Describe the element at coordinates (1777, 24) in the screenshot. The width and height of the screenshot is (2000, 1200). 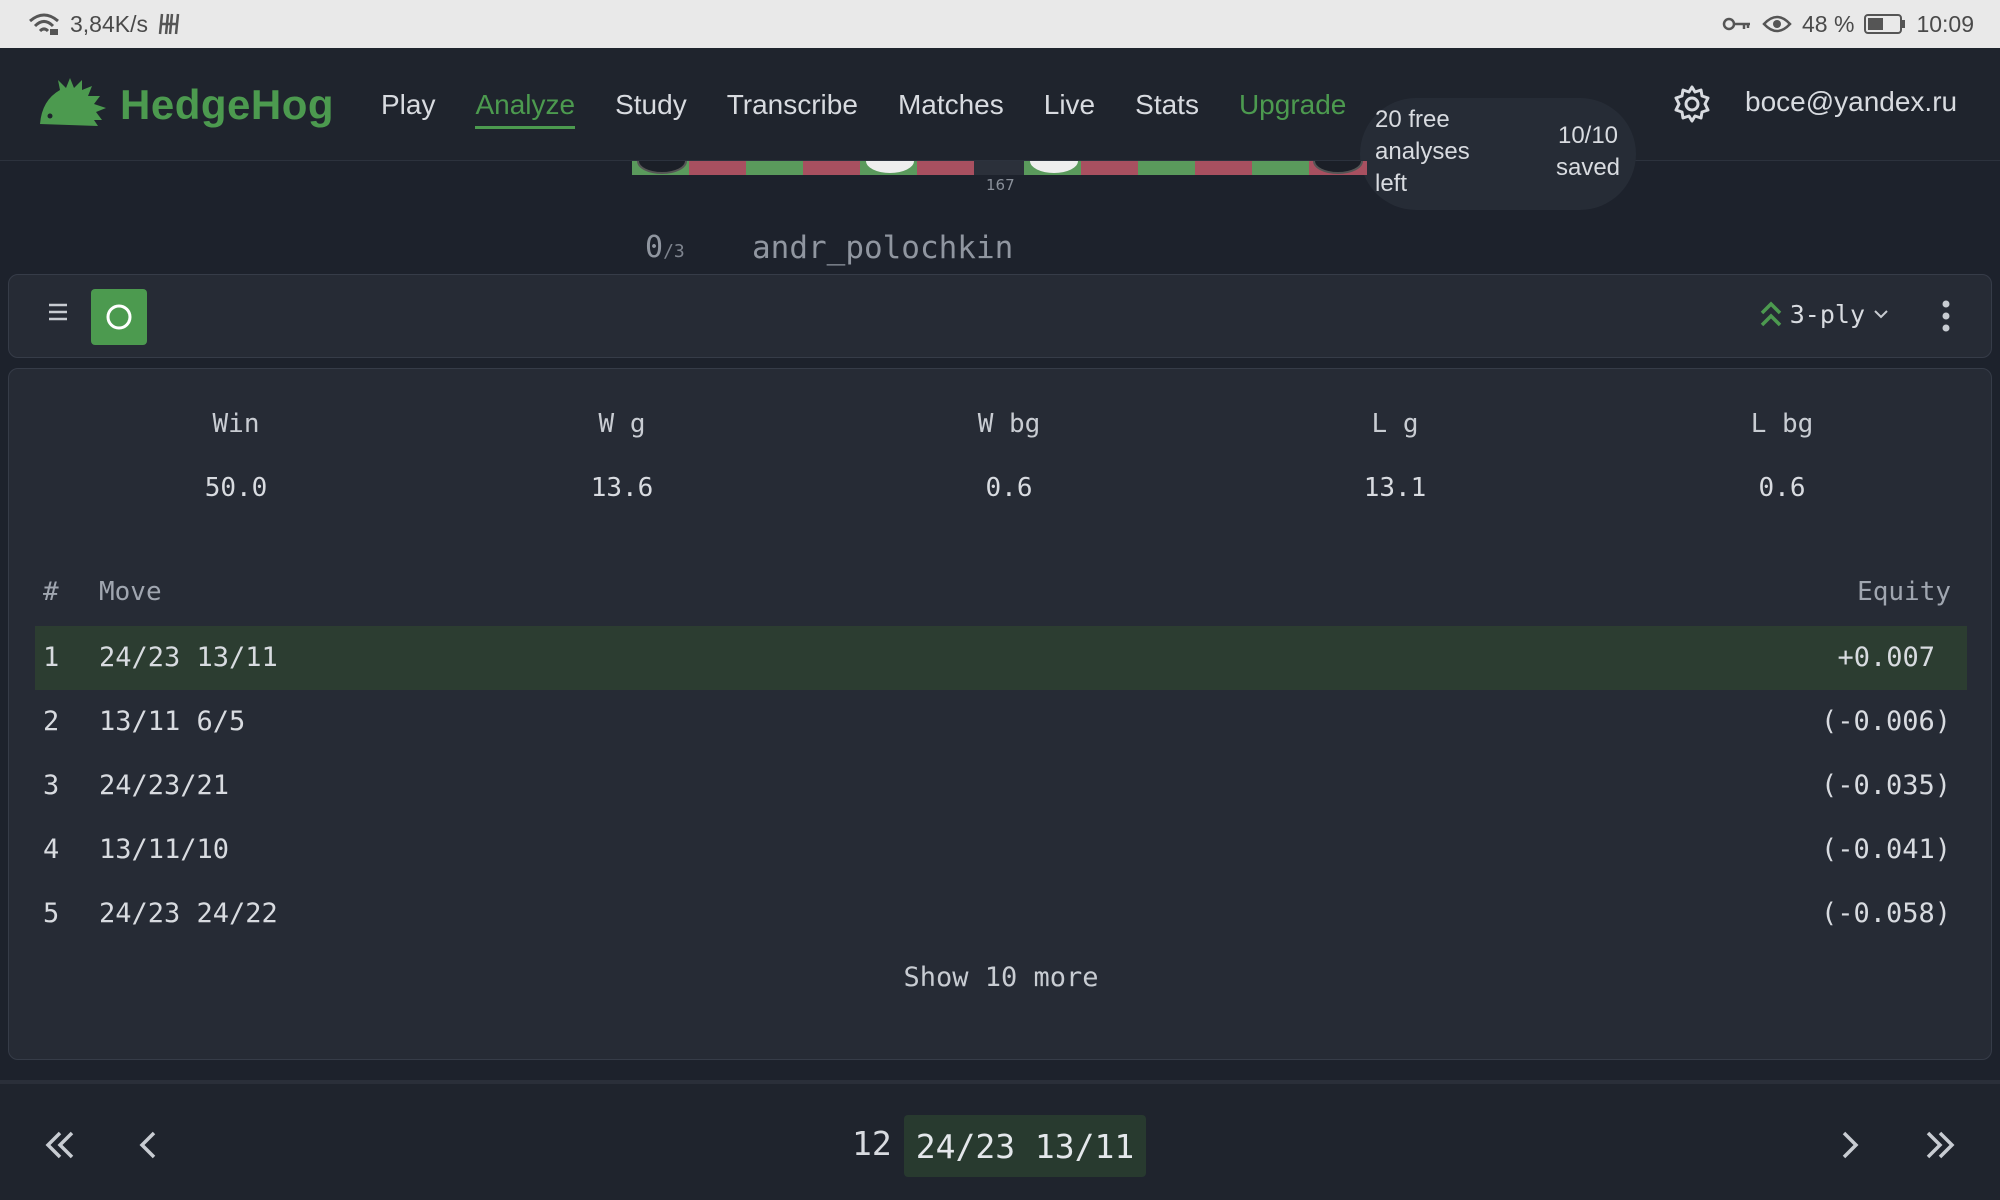
I see `eye-icon` at that location.